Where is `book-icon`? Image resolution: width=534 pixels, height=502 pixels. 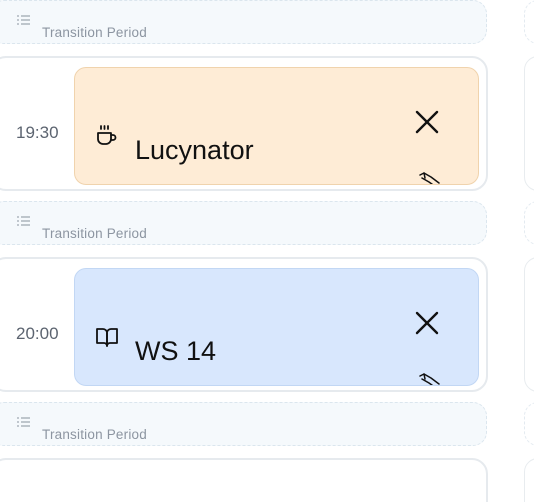 book-icon is located at coordinates (107, 337).